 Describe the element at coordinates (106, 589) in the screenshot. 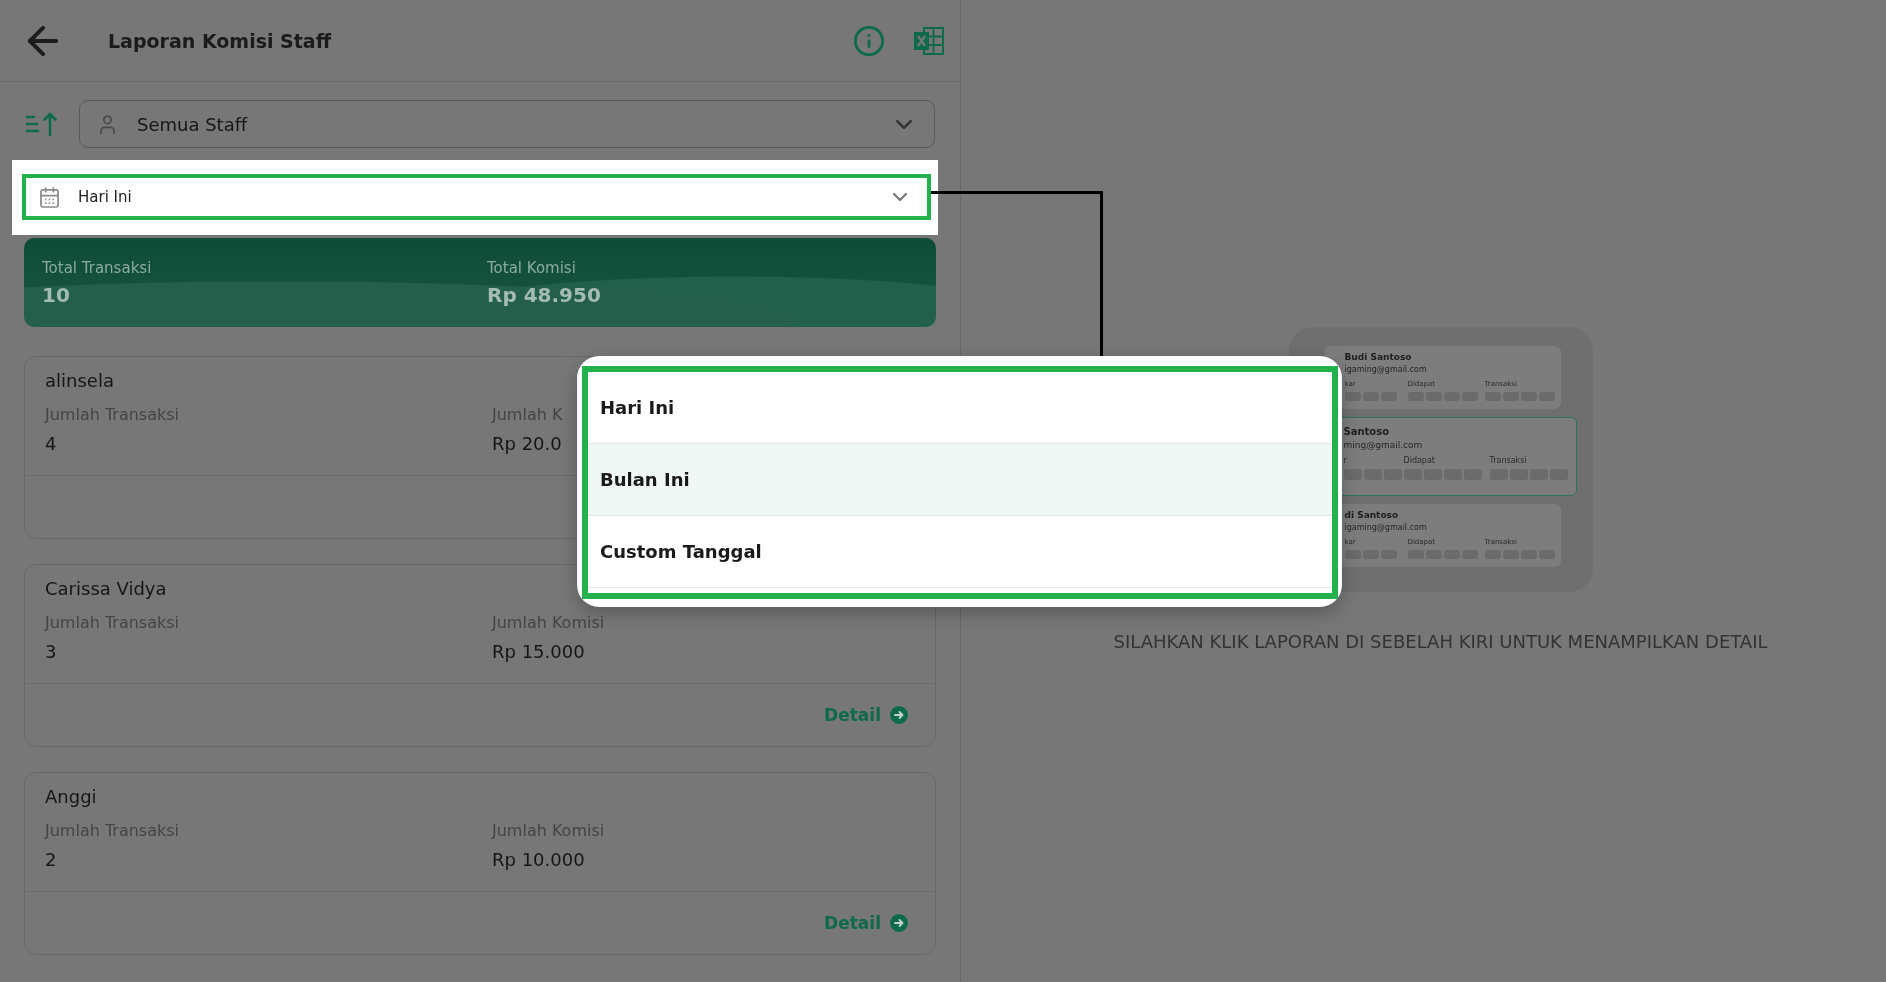

I see `staff-name: Carissa Vidya` at that location.